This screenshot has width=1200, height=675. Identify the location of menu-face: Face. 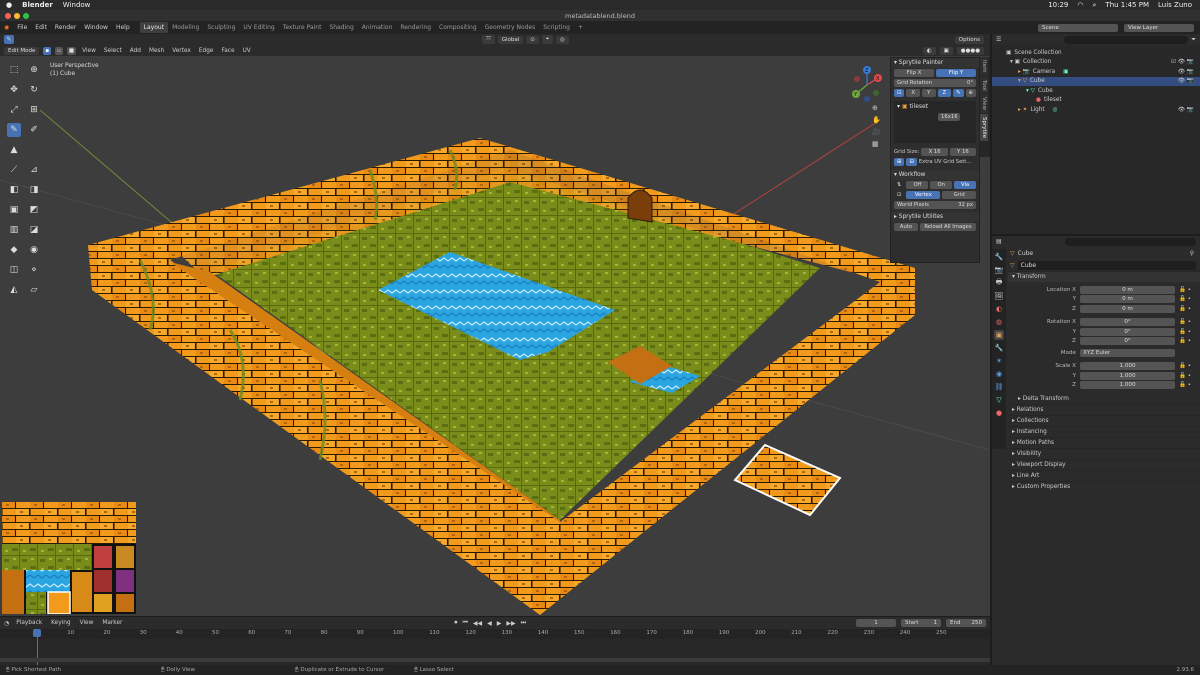
(227, 51).